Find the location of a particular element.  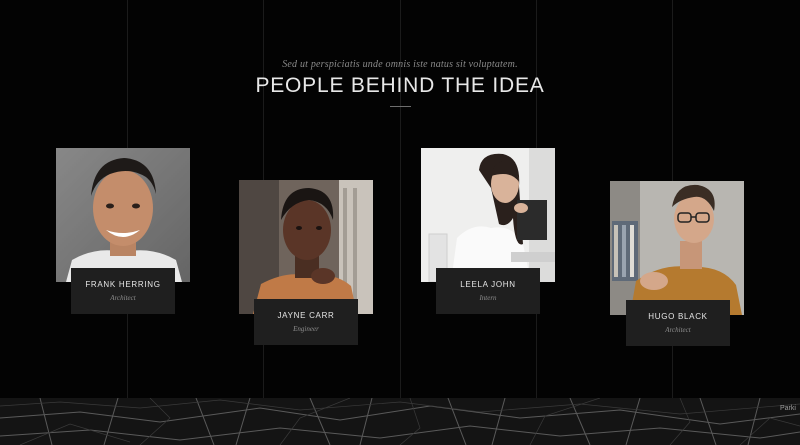

portrait-woman-at-laptop is located at coordinates (488, 215).